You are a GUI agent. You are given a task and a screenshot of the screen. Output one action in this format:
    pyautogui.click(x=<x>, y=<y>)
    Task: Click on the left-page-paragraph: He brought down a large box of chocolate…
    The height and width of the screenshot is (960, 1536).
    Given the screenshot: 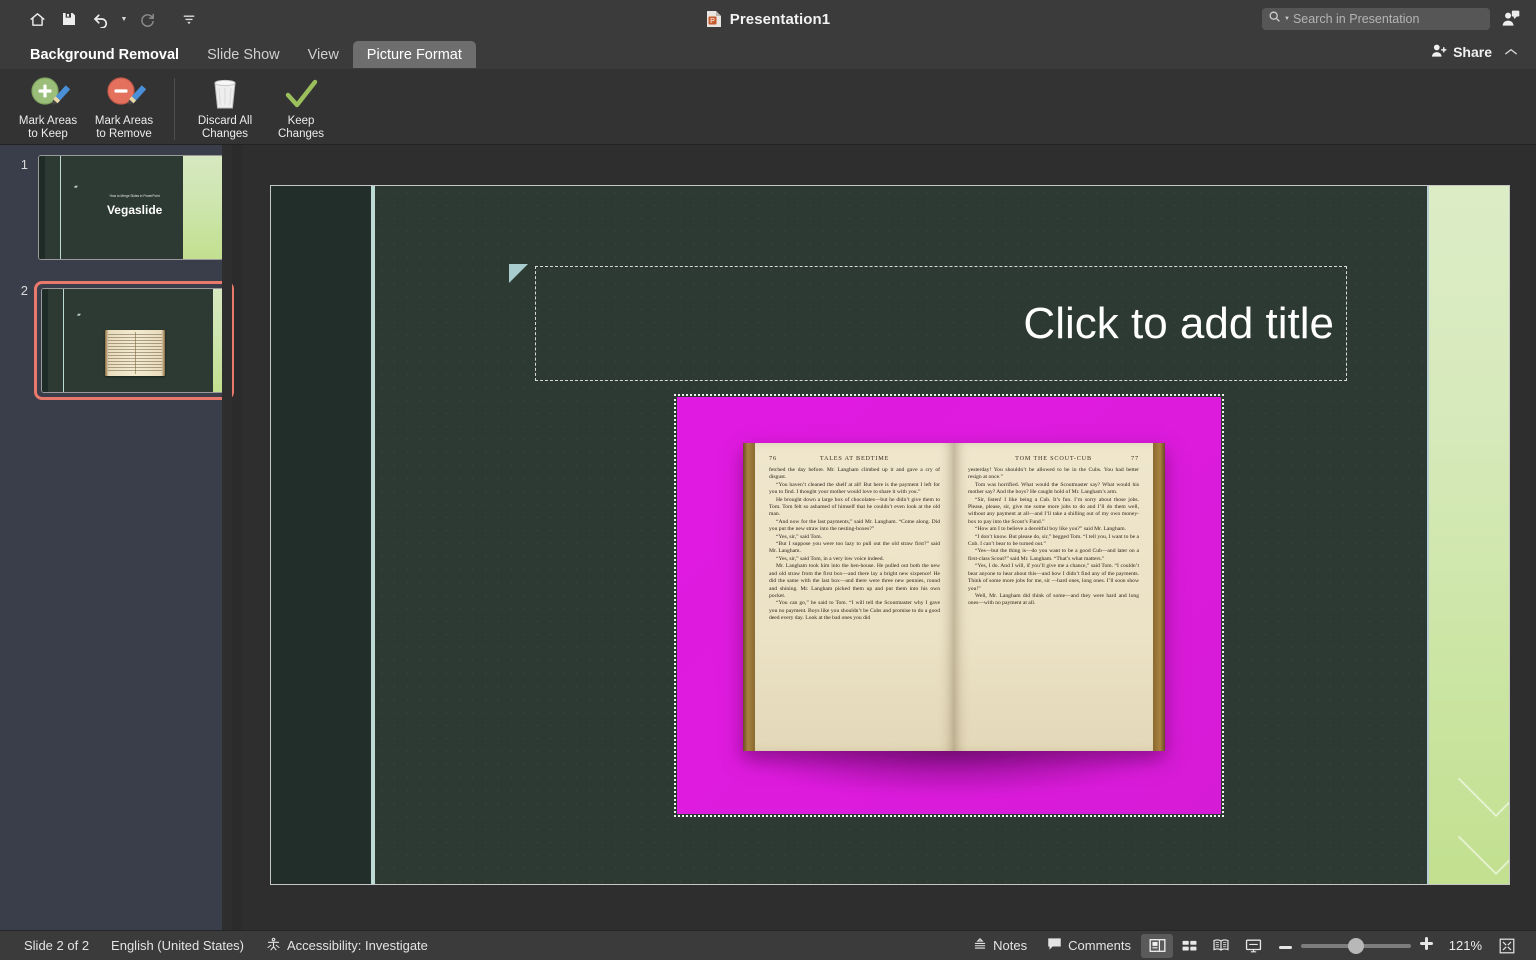 What is the action you would take?
    pyautogui.click(x=854, y=507)
    